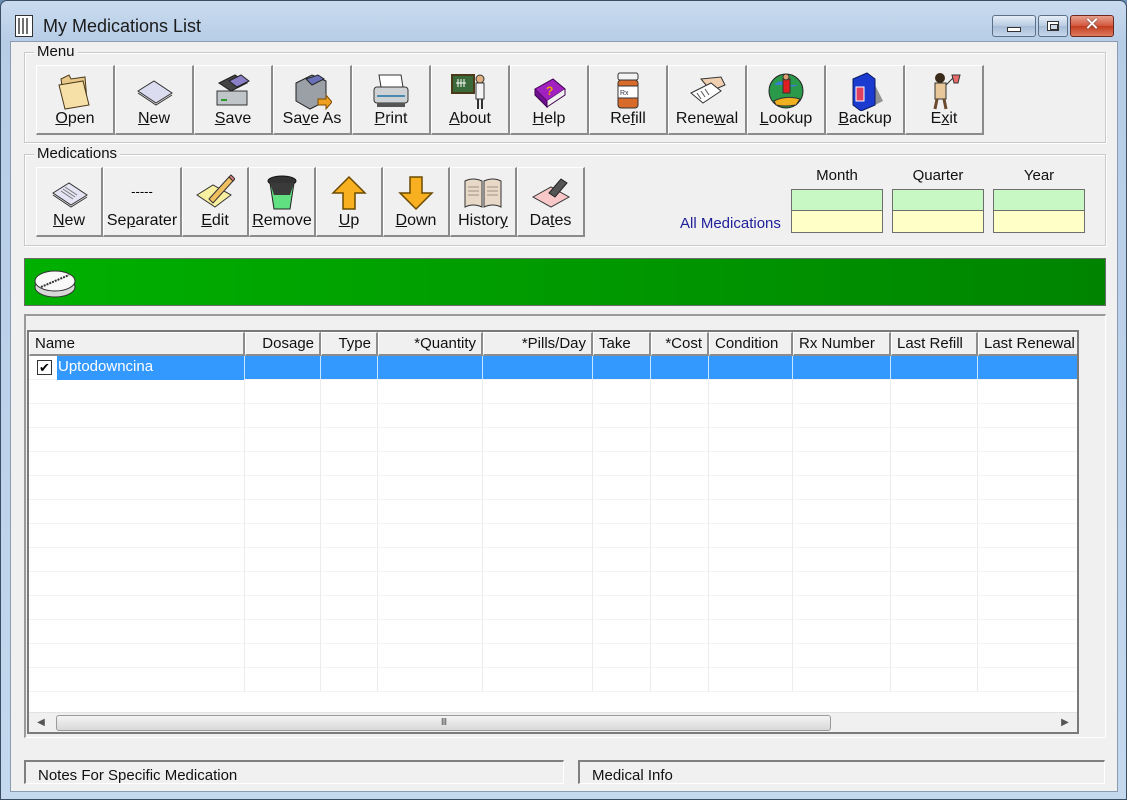 This screenshot has height=800, width=1127. I want to click on column-header-type: Type, so click(349, 344).